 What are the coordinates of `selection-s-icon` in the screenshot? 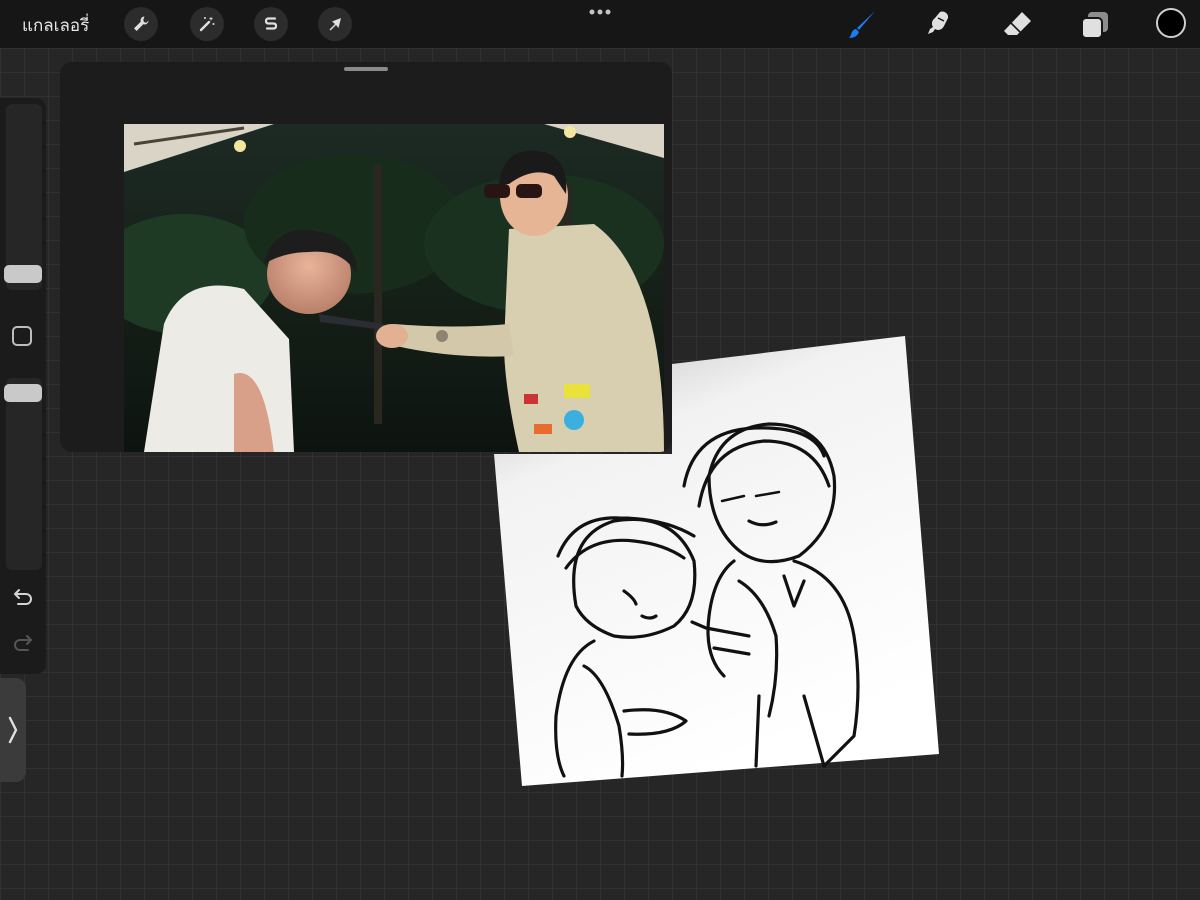 It's located at (271, 23).